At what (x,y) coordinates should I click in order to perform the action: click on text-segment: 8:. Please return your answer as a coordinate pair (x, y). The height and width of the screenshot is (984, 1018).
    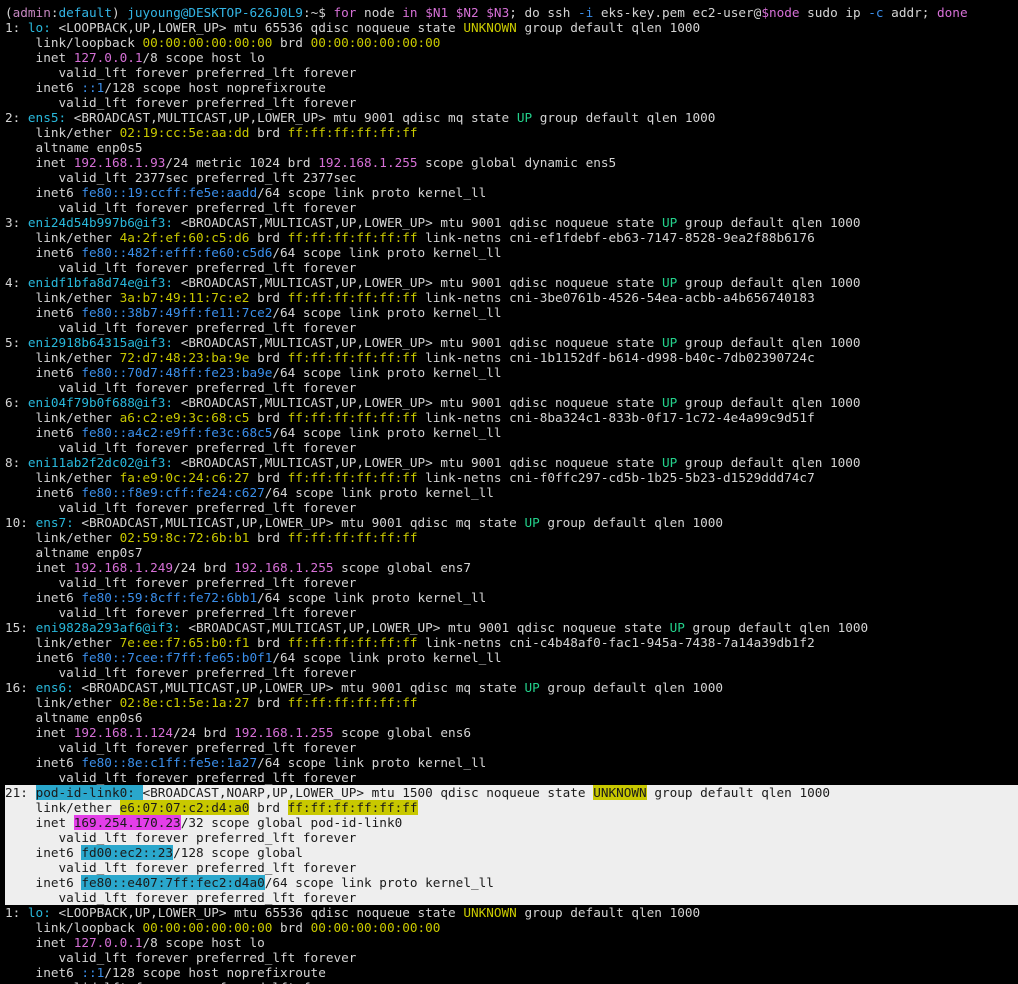
    Looking at the image, I should click on (16, 462).